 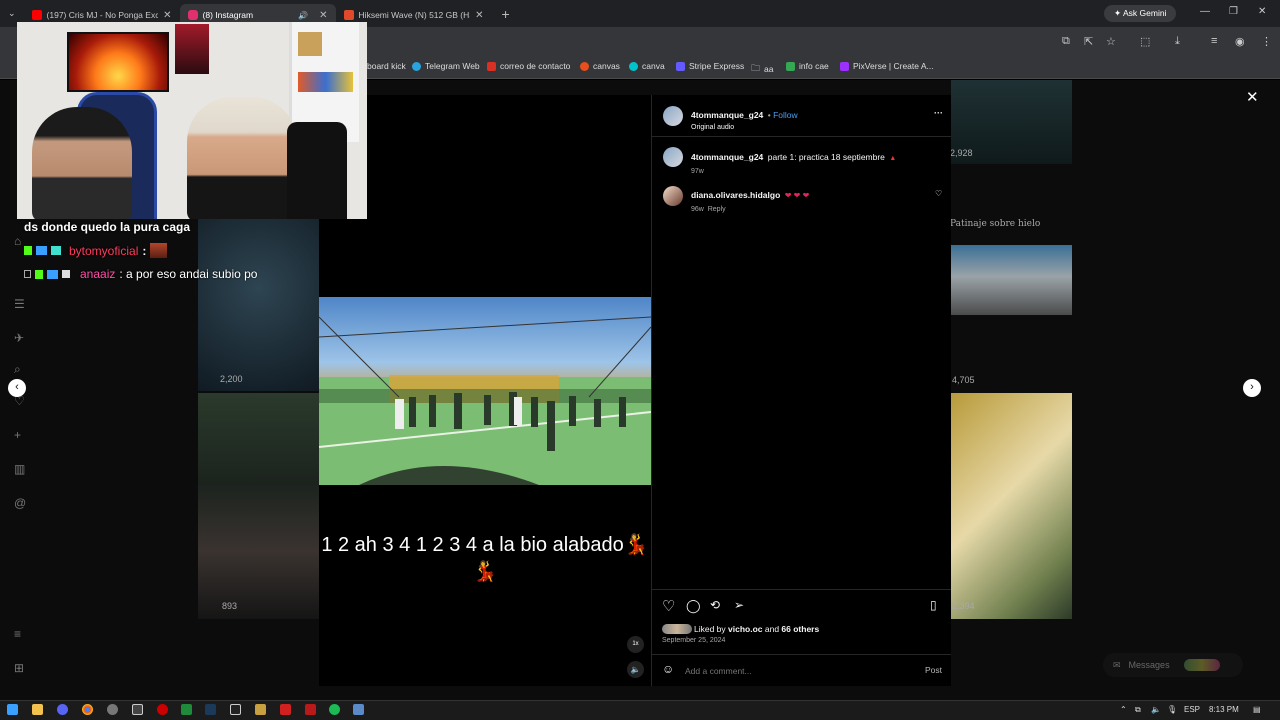 I want to click on like-icon: ♡, so click(x=668, y=606).